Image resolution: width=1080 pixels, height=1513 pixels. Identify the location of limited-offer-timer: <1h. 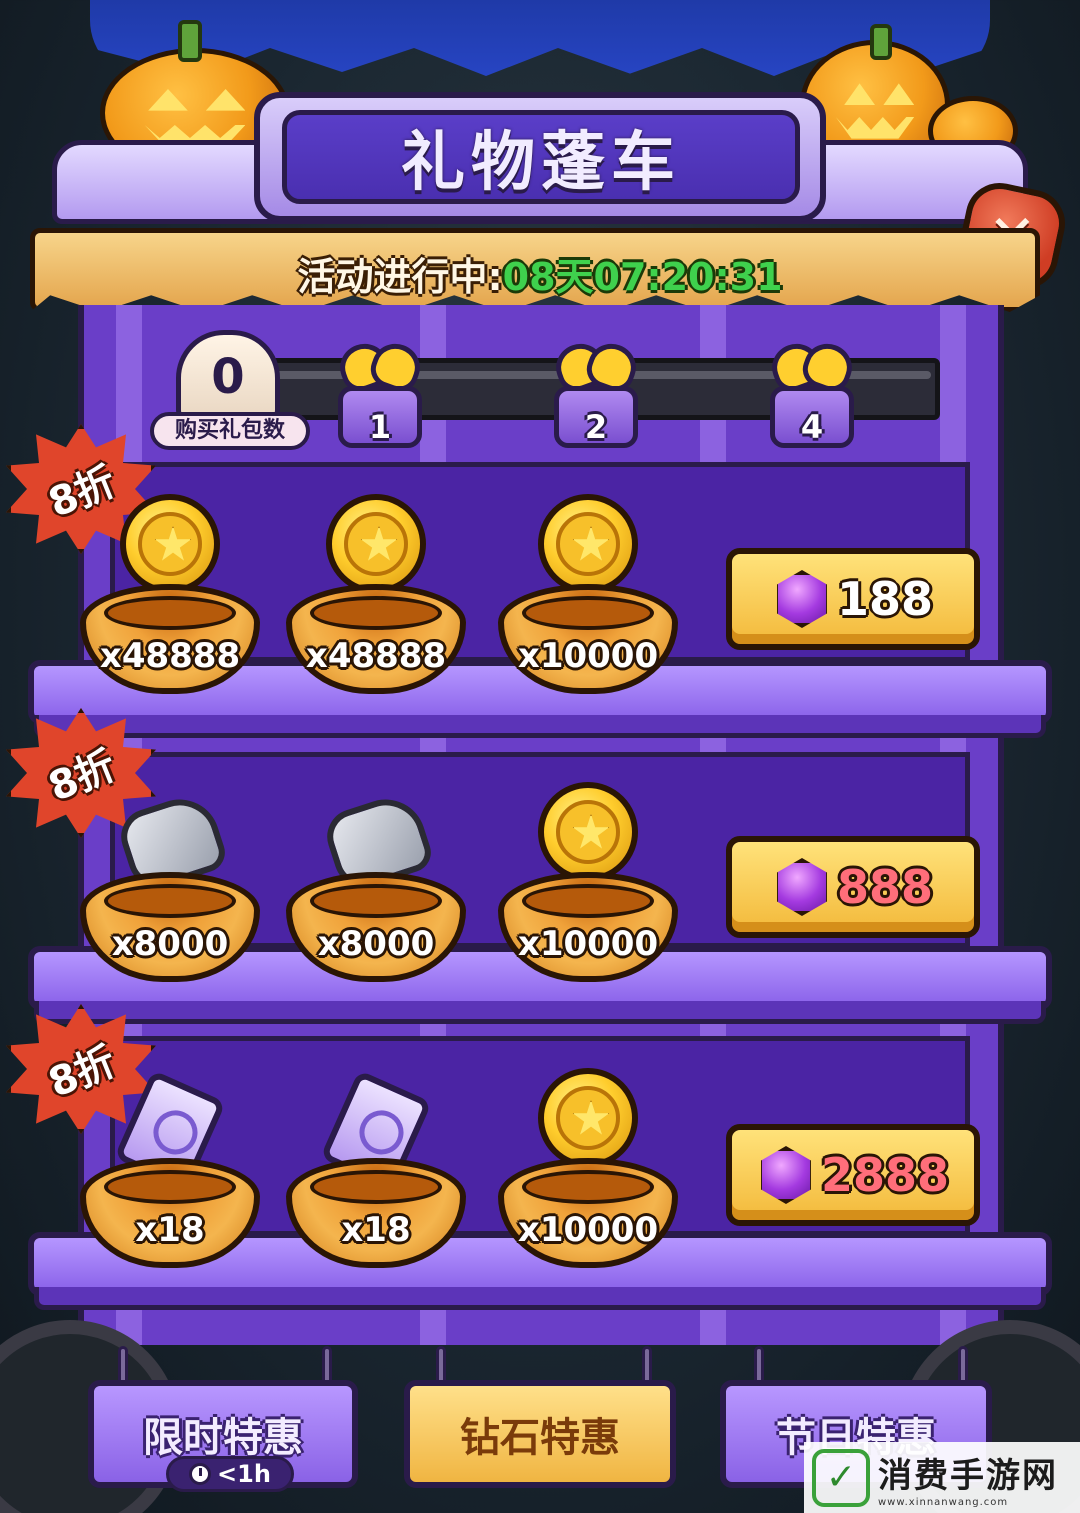
(230, 1474).